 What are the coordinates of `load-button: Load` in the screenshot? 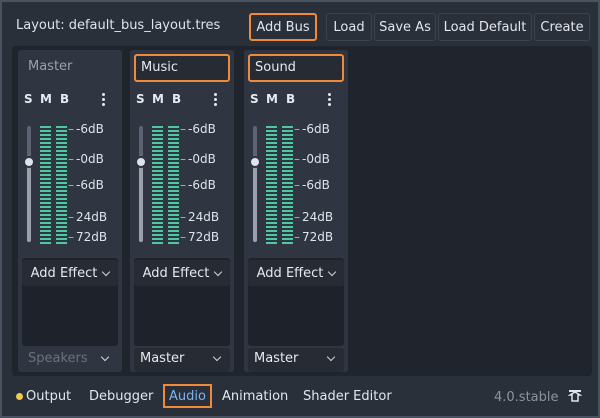 It's located at (349, 27).